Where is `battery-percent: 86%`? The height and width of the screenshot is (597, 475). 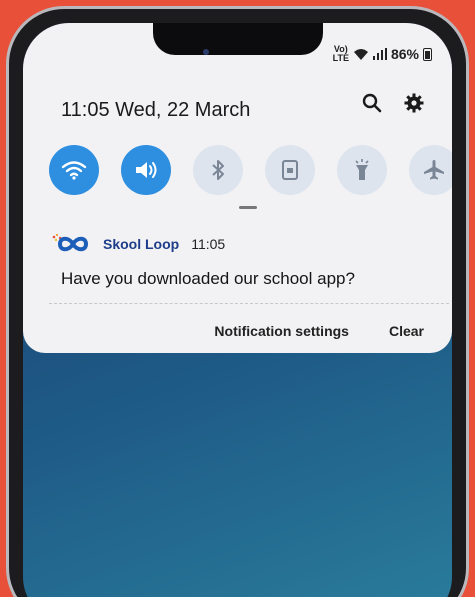 battery-percent: 86% is located at coordinates (404, 54).